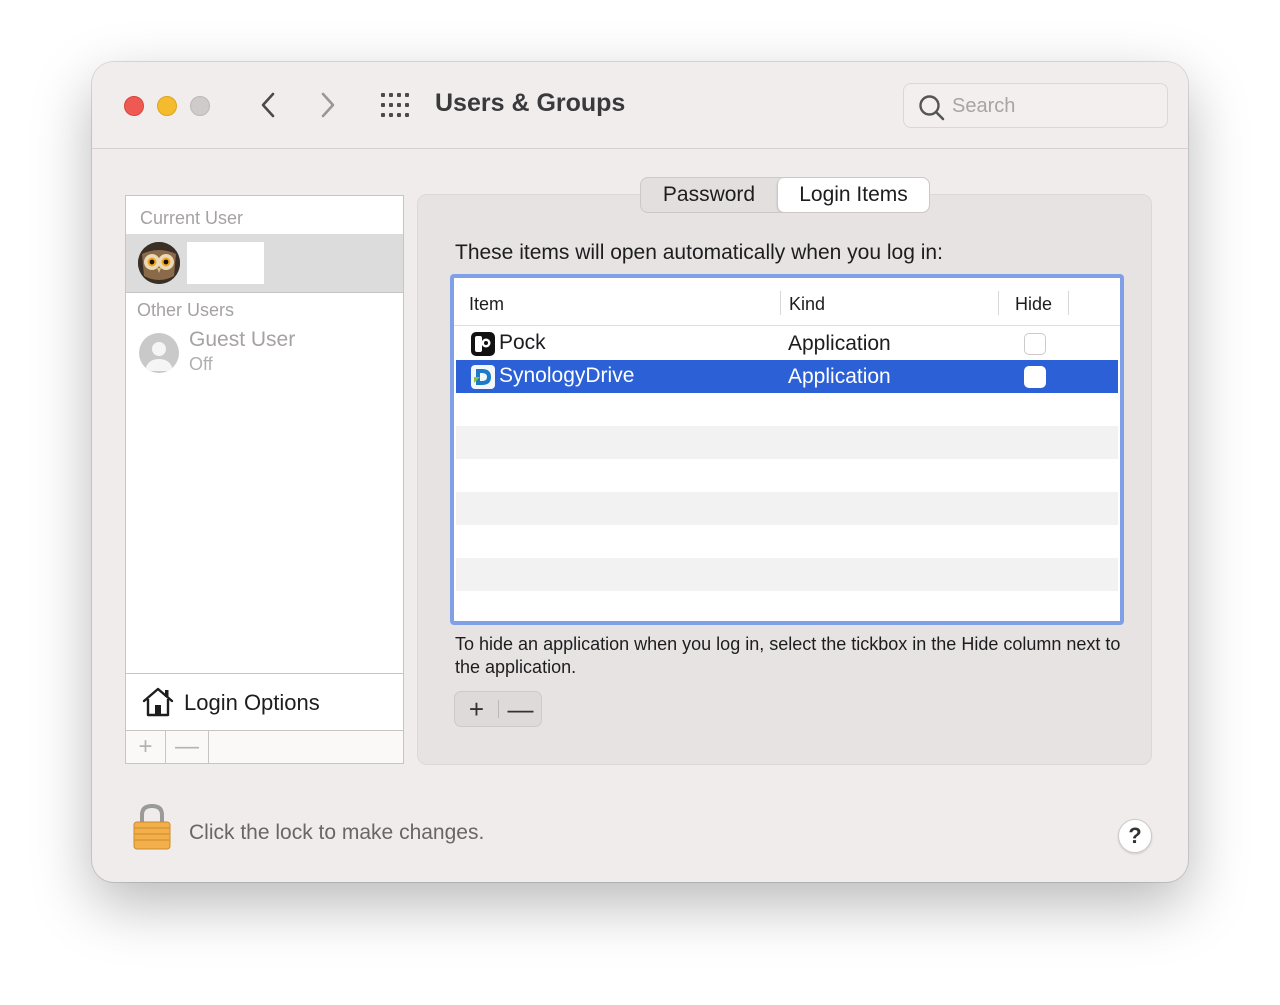  Describe the element at coordinates (201, 364) in the screenshot. I see `guest-user-status: Off` at that location.